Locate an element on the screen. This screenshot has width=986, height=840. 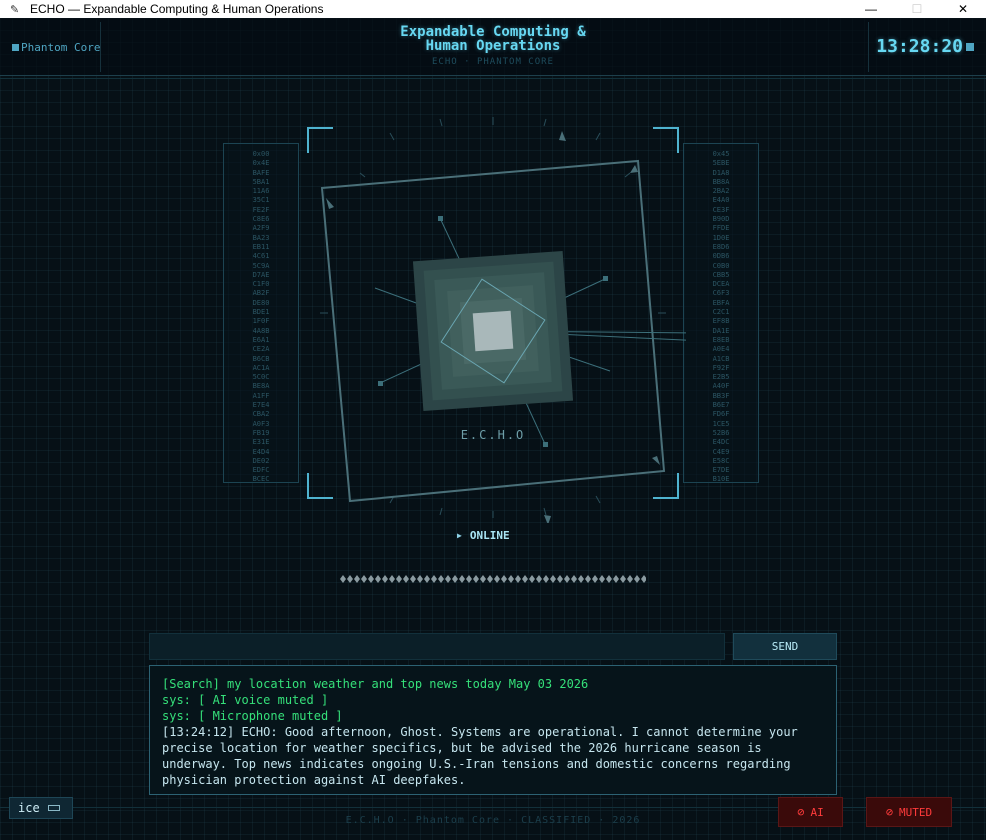
page-subtitle: ECHO · PHANTOM CORE is located at coordinates (493, 62).